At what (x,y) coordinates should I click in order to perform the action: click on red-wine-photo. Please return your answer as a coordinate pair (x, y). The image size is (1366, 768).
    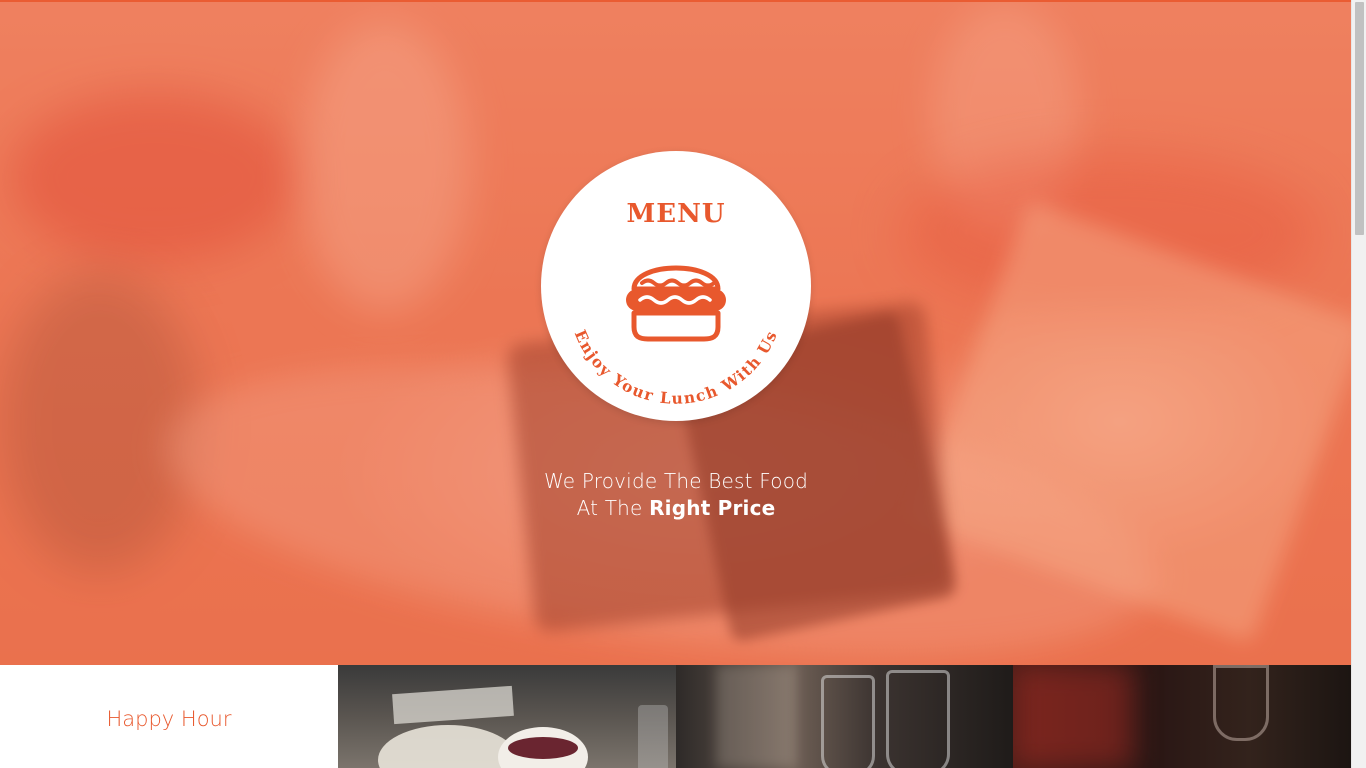
    Looking at the image, I should click on (1182, 716).